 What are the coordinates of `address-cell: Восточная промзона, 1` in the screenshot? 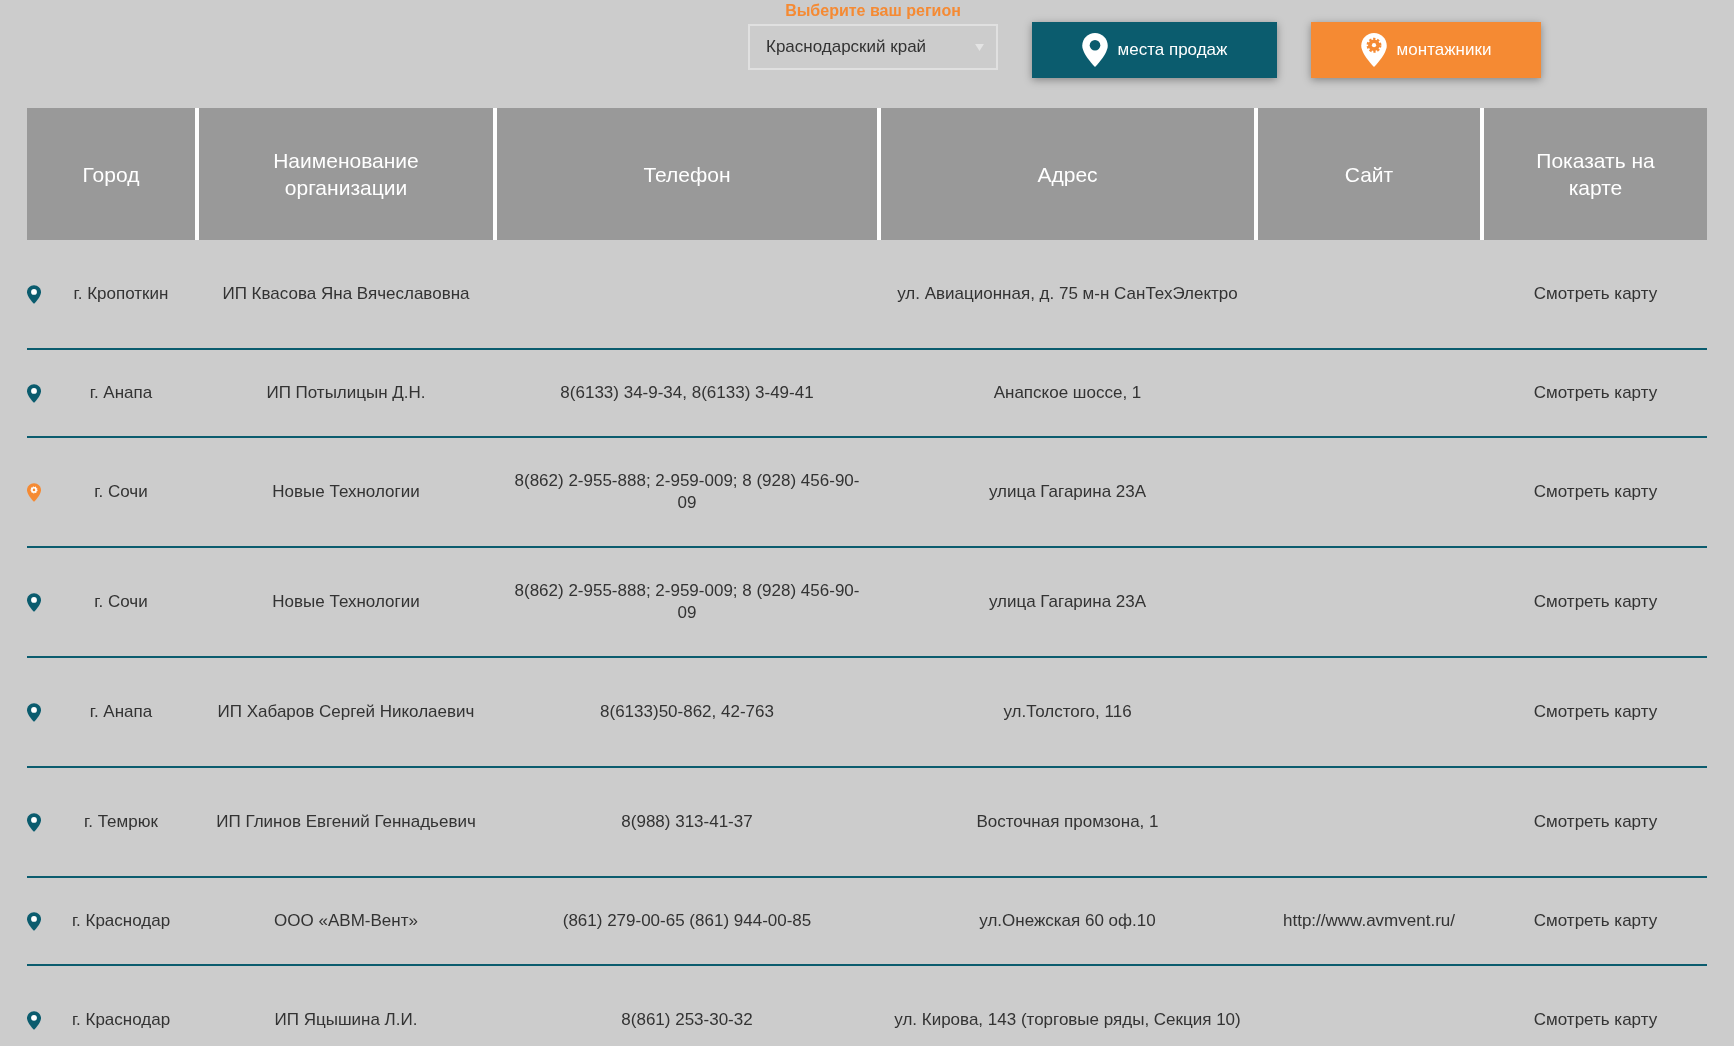 It's located at (1067, 822).